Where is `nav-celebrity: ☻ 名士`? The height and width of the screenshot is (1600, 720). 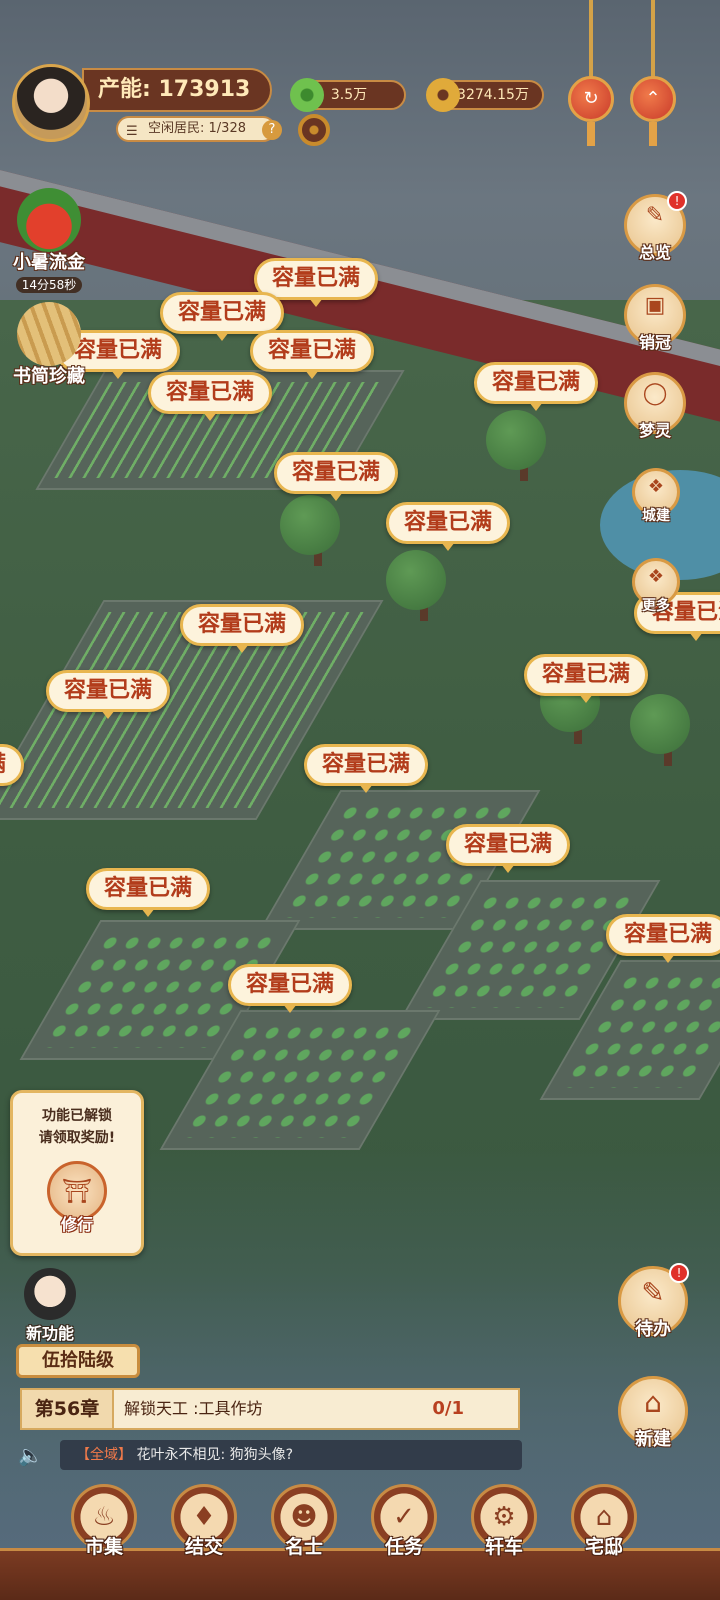 nav-celebrity: ☻ 名士 is located at coordinates (304, 1537).